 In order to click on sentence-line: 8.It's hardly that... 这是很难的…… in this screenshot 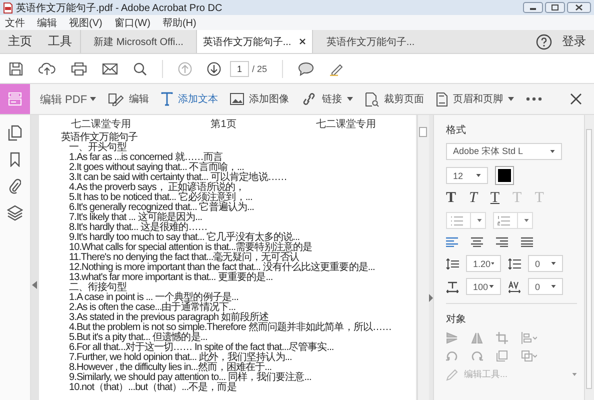, I will do `click(138, 228)`.